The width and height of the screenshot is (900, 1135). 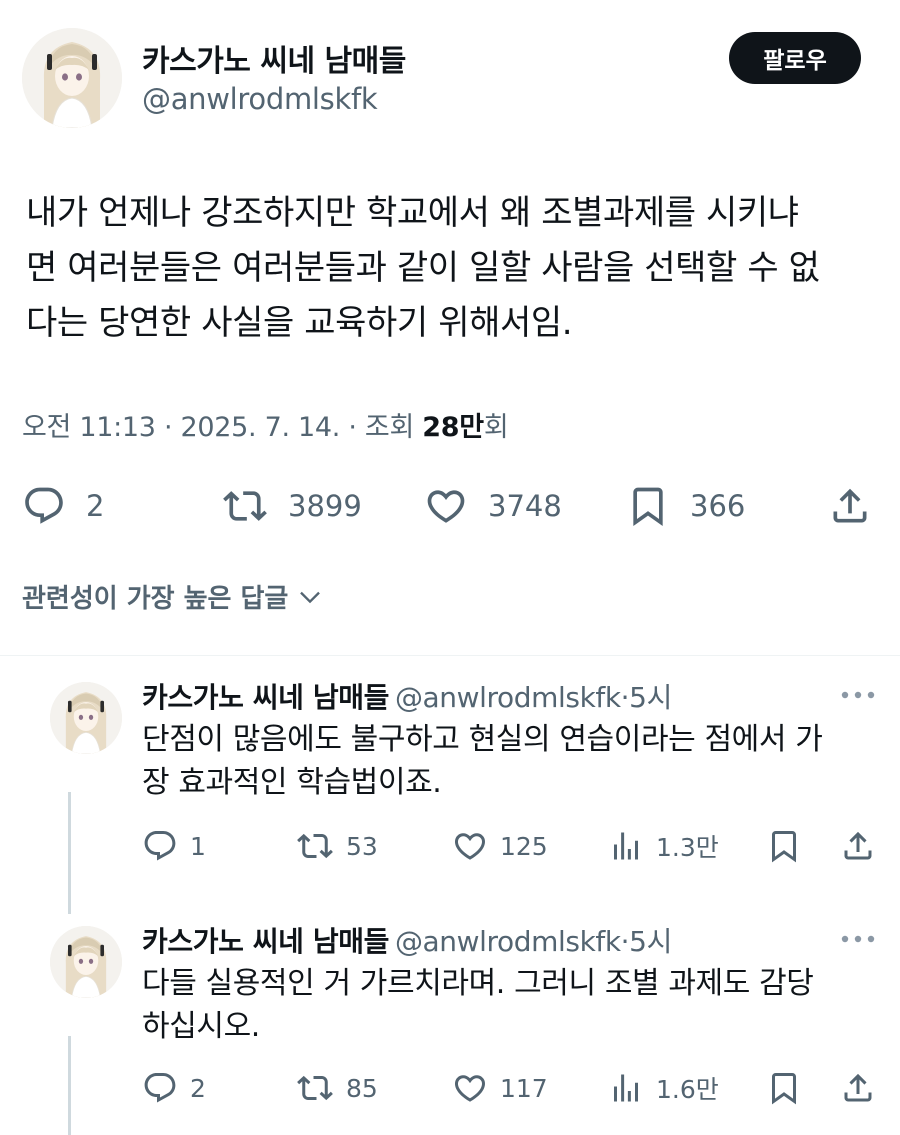 I want to click on reply-button: 1, so click(x=174, y=846).